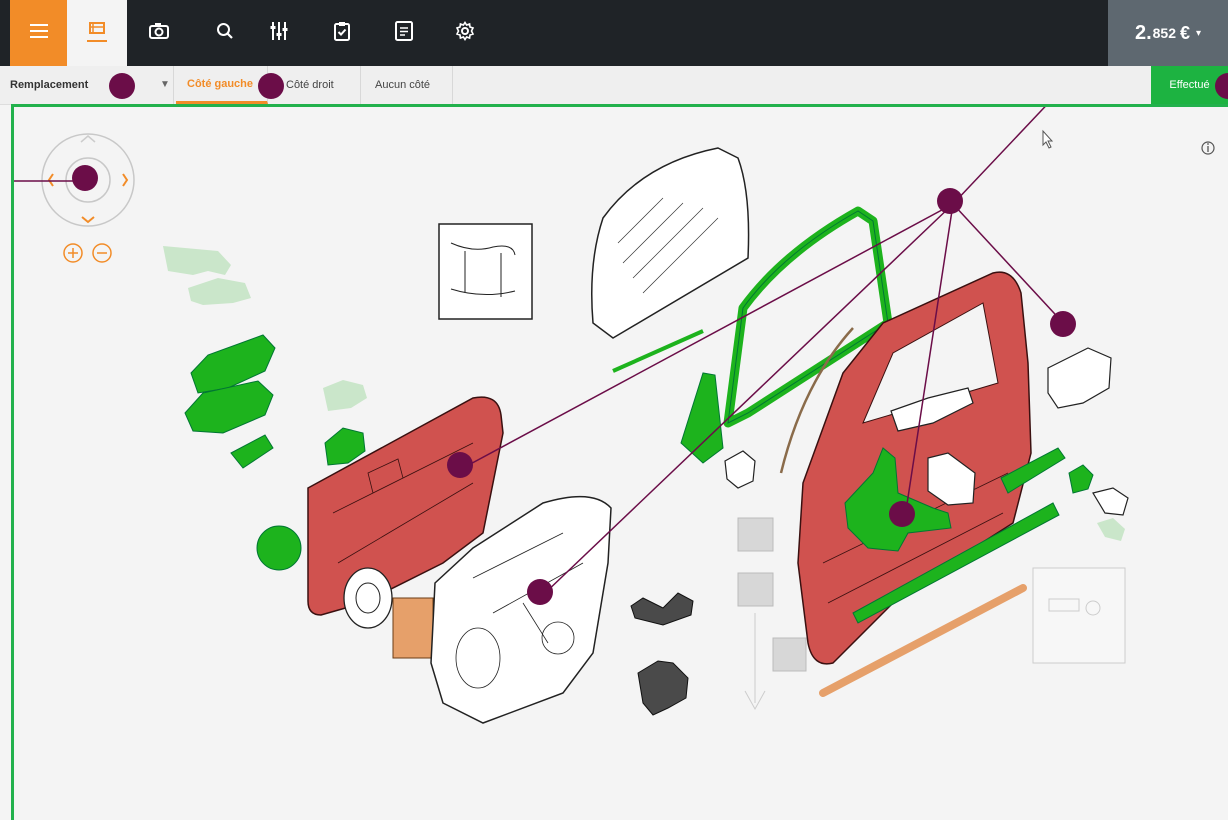 The width and height of the screenshot is (1228, 820). Describe the element at coordinates (407, 85) in the screenshot. I see `tab-no-side: Aucun côté` at that location.